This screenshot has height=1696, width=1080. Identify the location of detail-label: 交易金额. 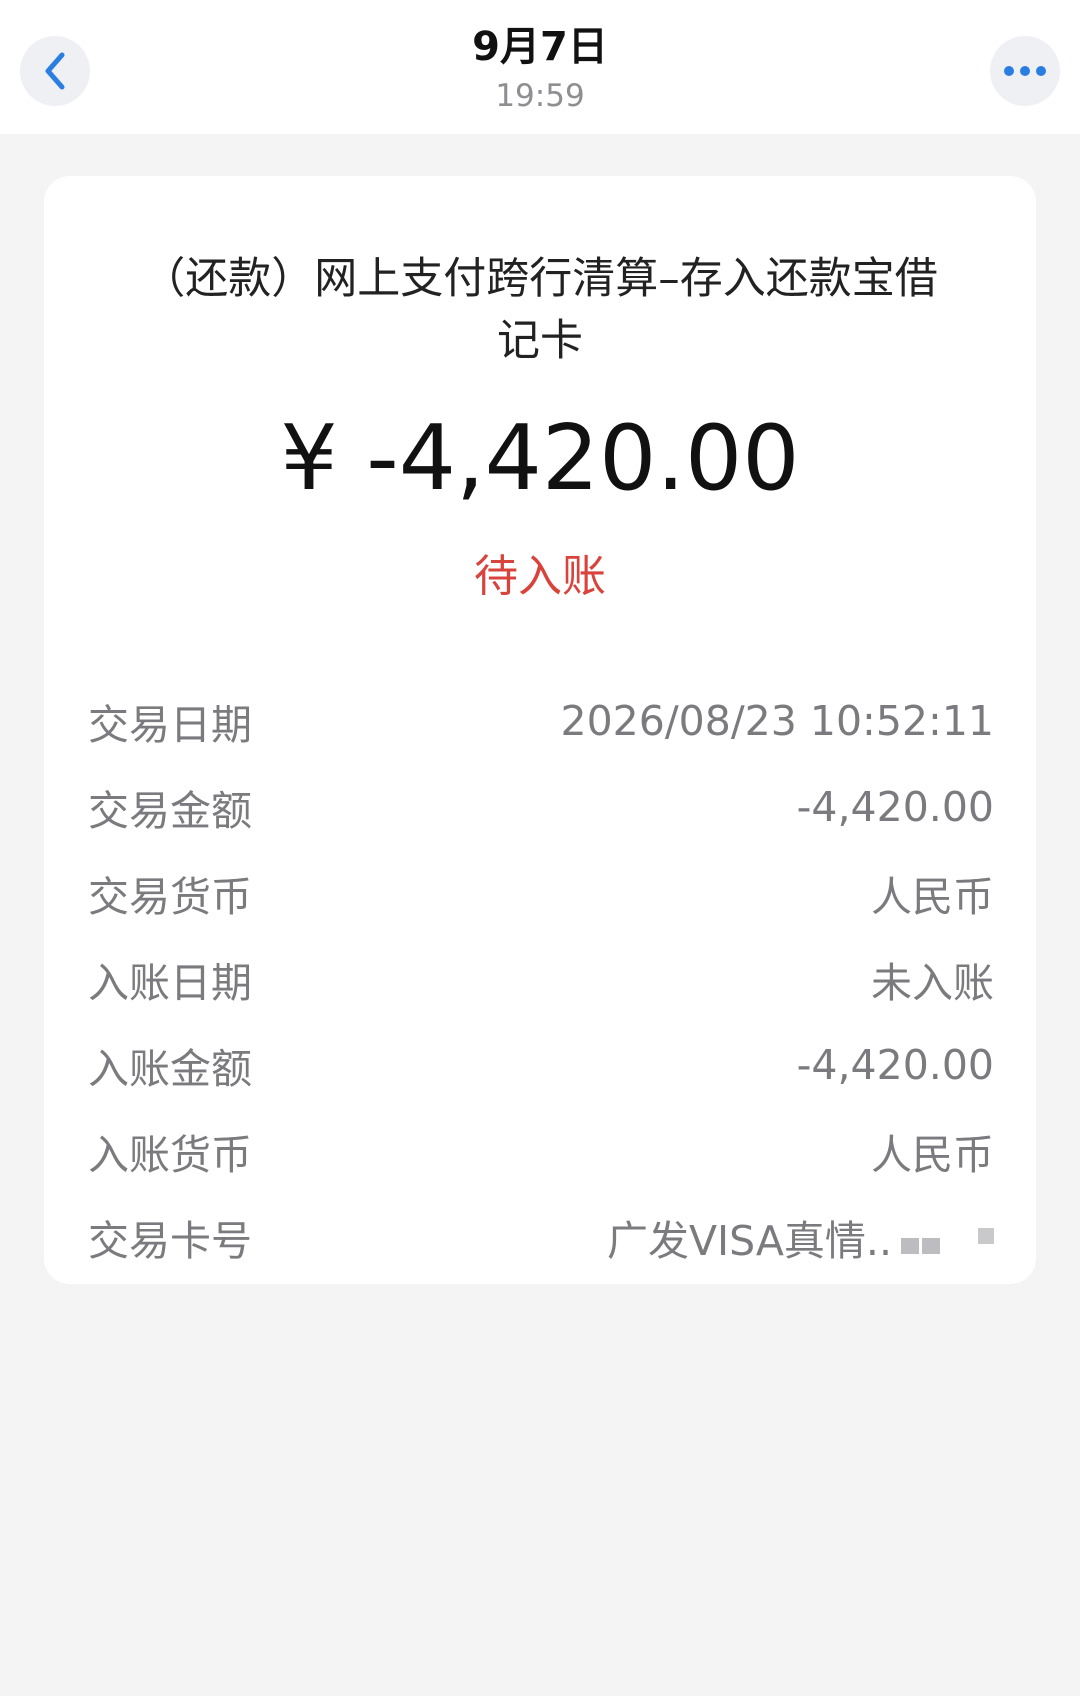
(170, 811).